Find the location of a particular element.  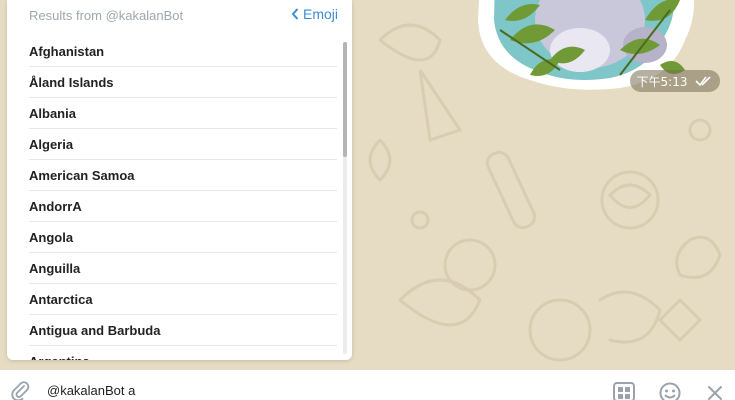

list-item: Angola is located at coordinates (183, 237).